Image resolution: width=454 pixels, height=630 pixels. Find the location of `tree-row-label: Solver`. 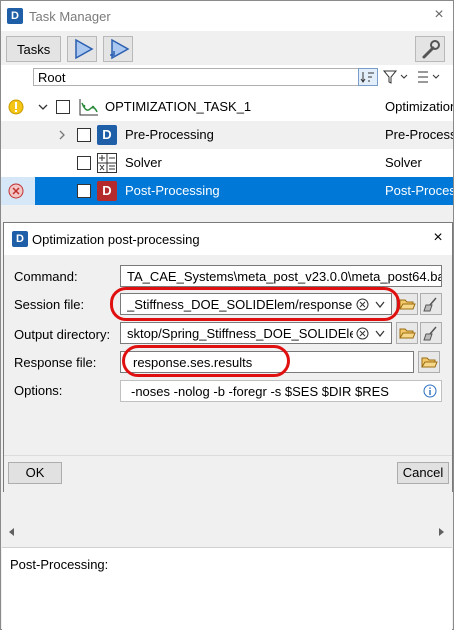

tree-row-label: Solver is located at coordinates (143, 162).